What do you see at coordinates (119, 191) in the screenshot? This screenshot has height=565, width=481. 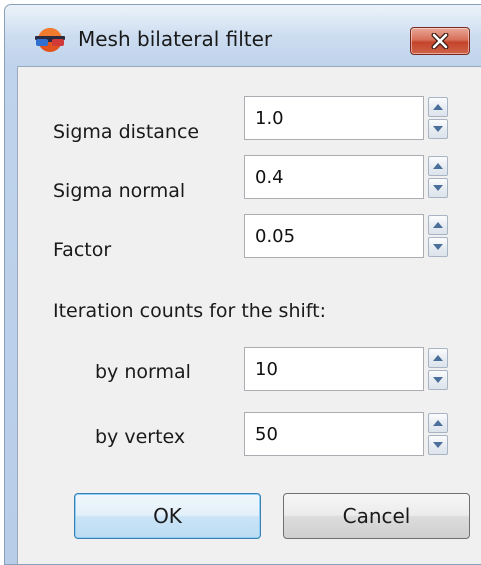 I see `sigma-normal-label: Sigma normal` at bounding box center [119, 191].